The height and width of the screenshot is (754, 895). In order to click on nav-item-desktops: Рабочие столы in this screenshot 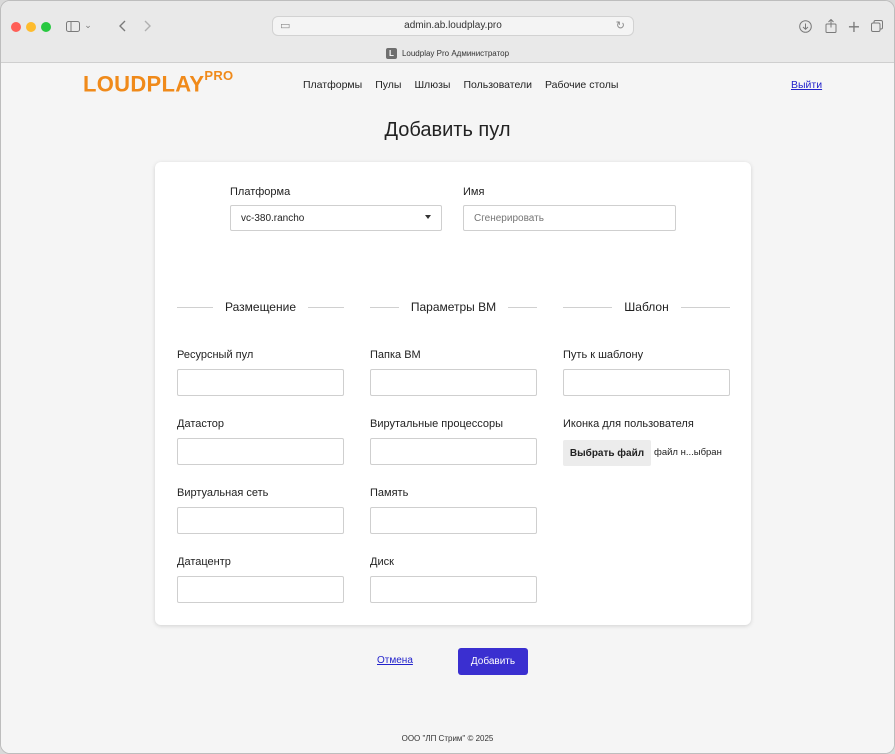, I will do `click(581, 85)`.